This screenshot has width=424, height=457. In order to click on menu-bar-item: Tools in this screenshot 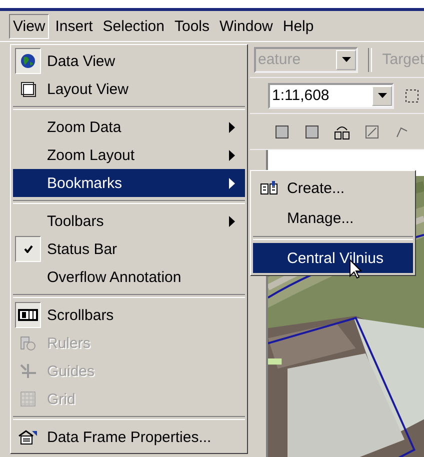, I will do `click(192, 26)`.